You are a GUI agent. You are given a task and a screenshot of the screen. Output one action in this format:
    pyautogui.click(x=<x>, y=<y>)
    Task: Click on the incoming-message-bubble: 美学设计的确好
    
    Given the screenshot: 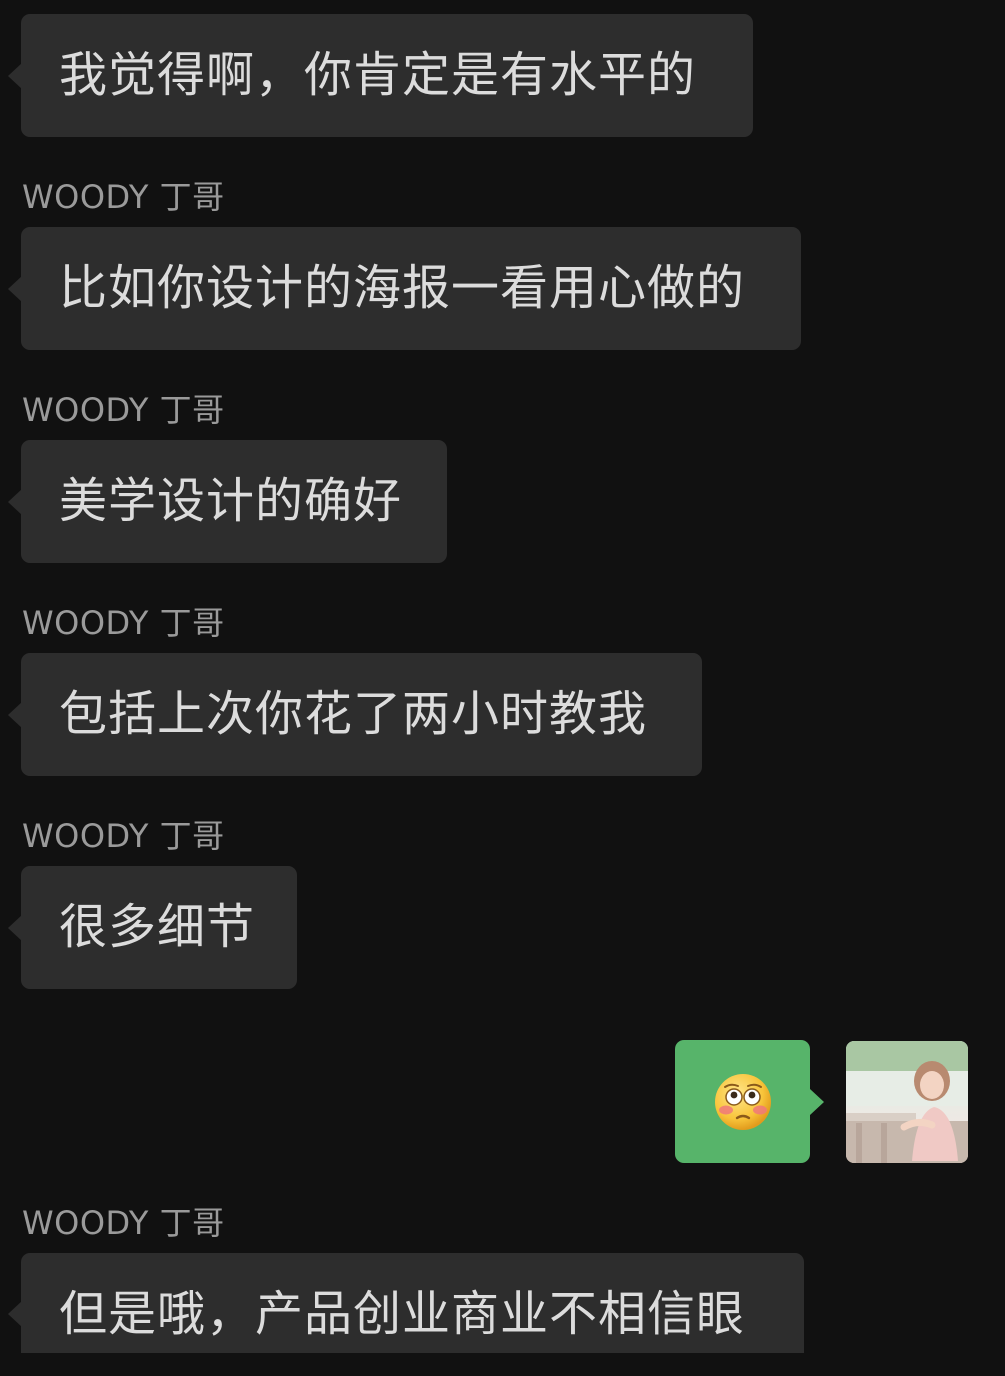 What is the action you would take?
    pyautogui.click(x=227, y=501)
    